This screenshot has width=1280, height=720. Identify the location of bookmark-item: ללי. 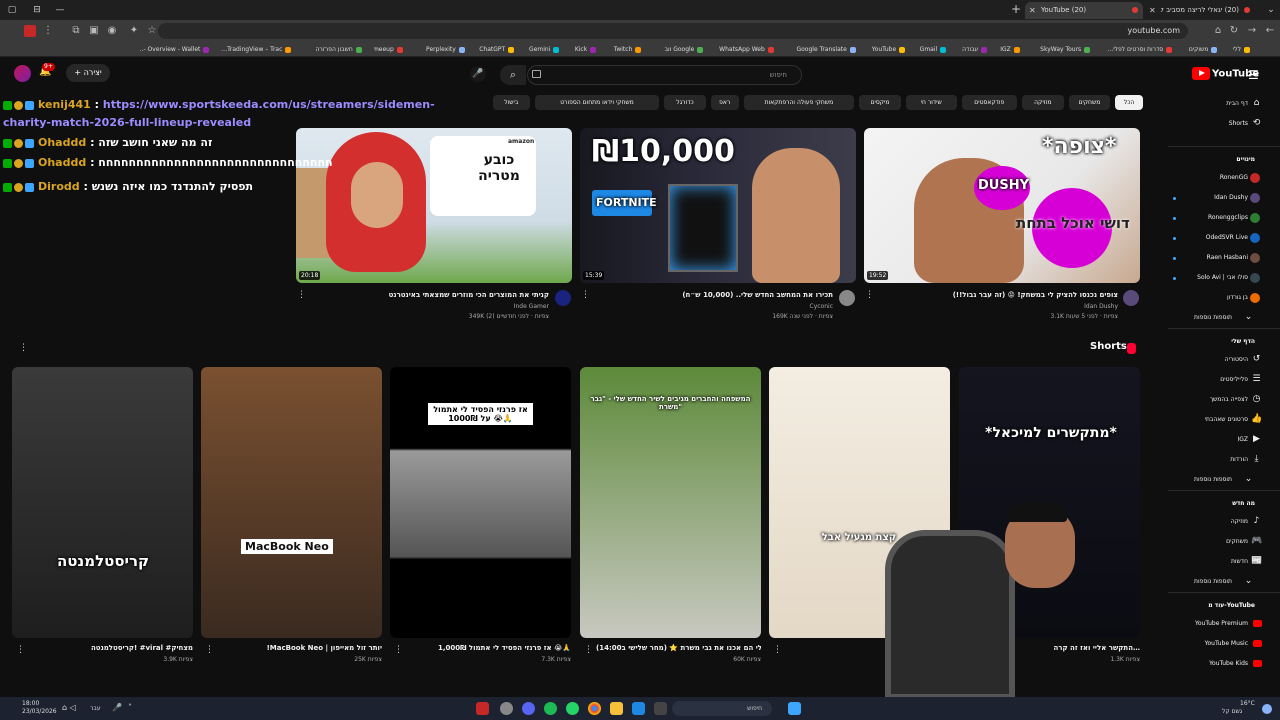
(1239, 49).